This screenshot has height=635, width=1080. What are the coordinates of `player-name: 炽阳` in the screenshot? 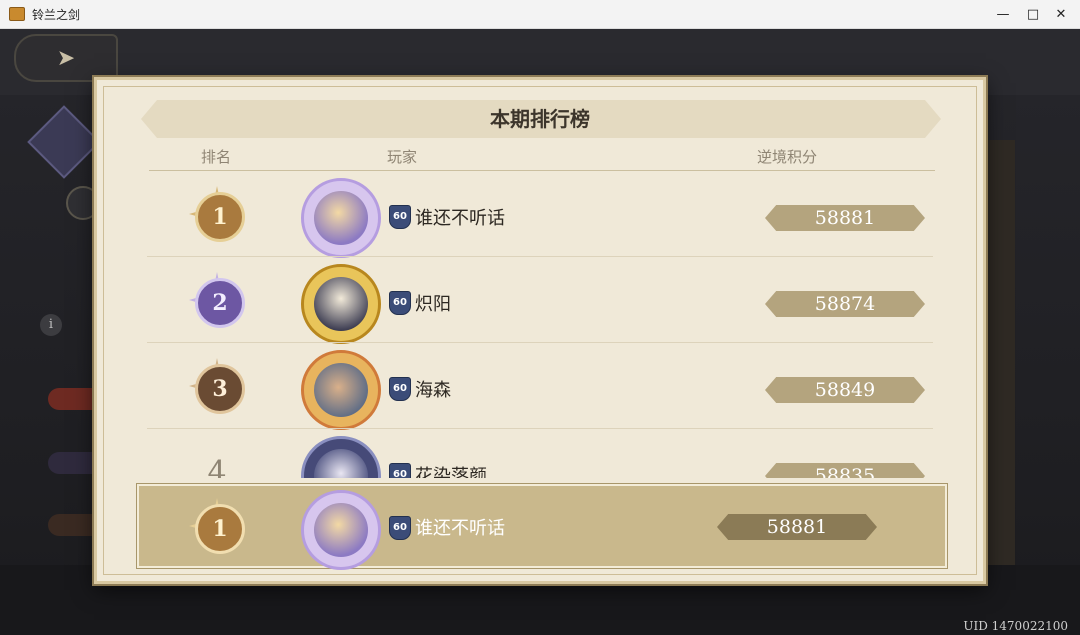 It's located at (433, 304).